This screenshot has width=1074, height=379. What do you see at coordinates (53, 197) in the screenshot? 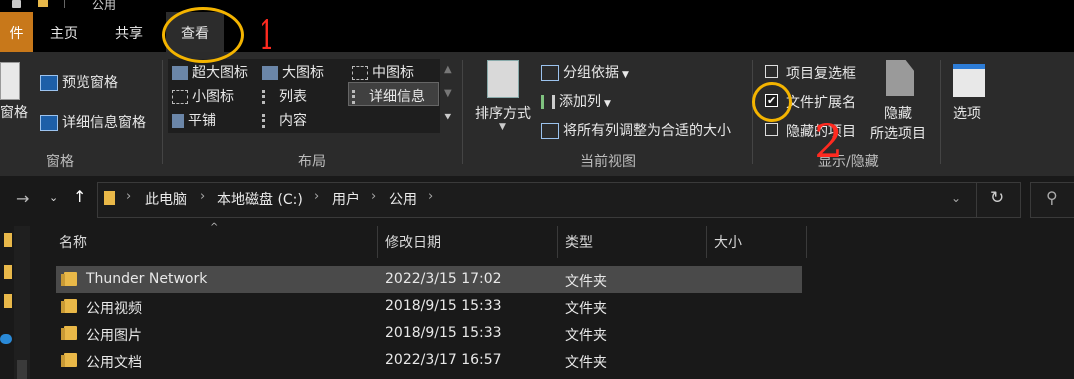
I see `recent-locations-chevron-icon: ⌄` at bounding box center [53, 197].